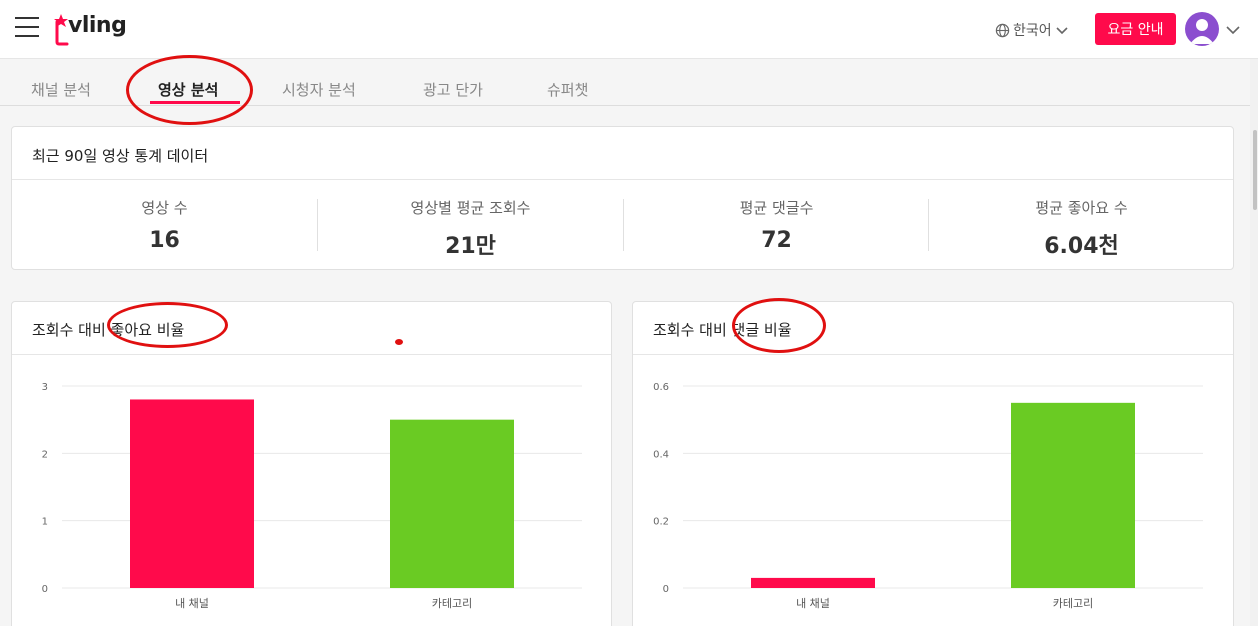  Describe the element at coordinates (1135, 29) in the screenshot. I see `pricing-button: 요금 안내` at that location.